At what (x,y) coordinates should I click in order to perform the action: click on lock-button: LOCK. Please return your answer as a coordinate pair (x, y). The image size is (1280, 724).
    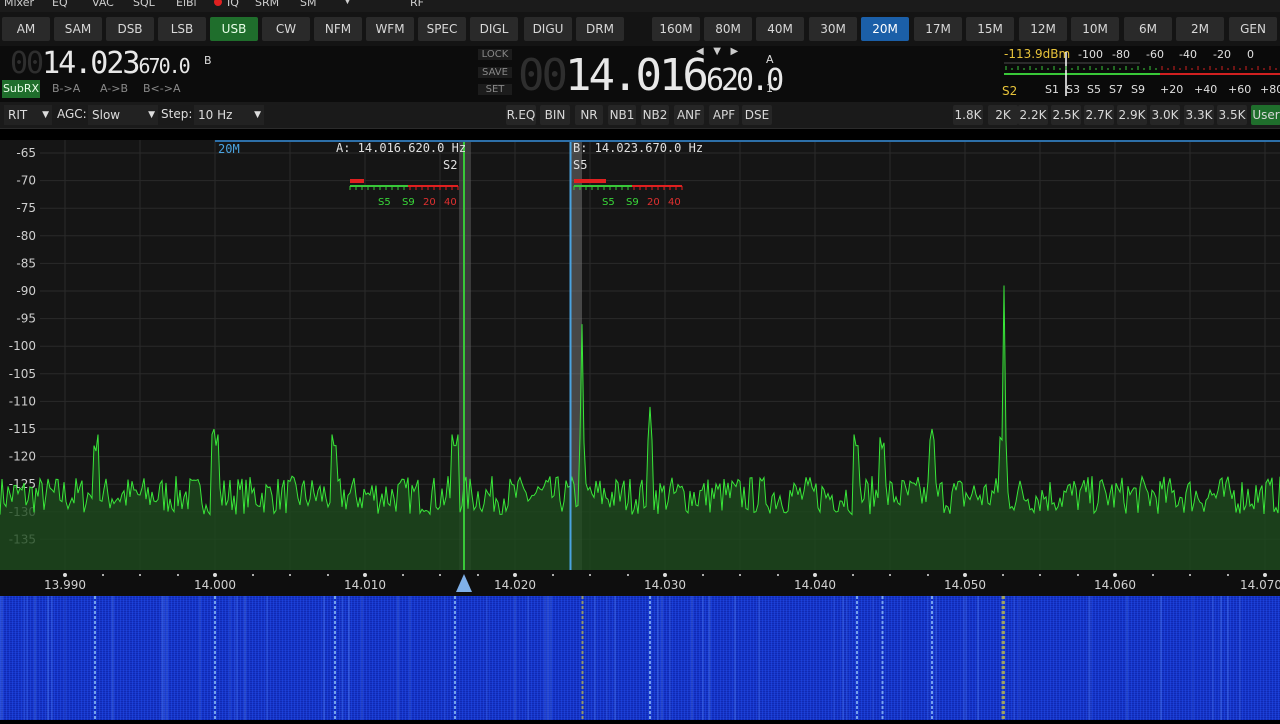
    Looking at the image, I should click on (495, 54).